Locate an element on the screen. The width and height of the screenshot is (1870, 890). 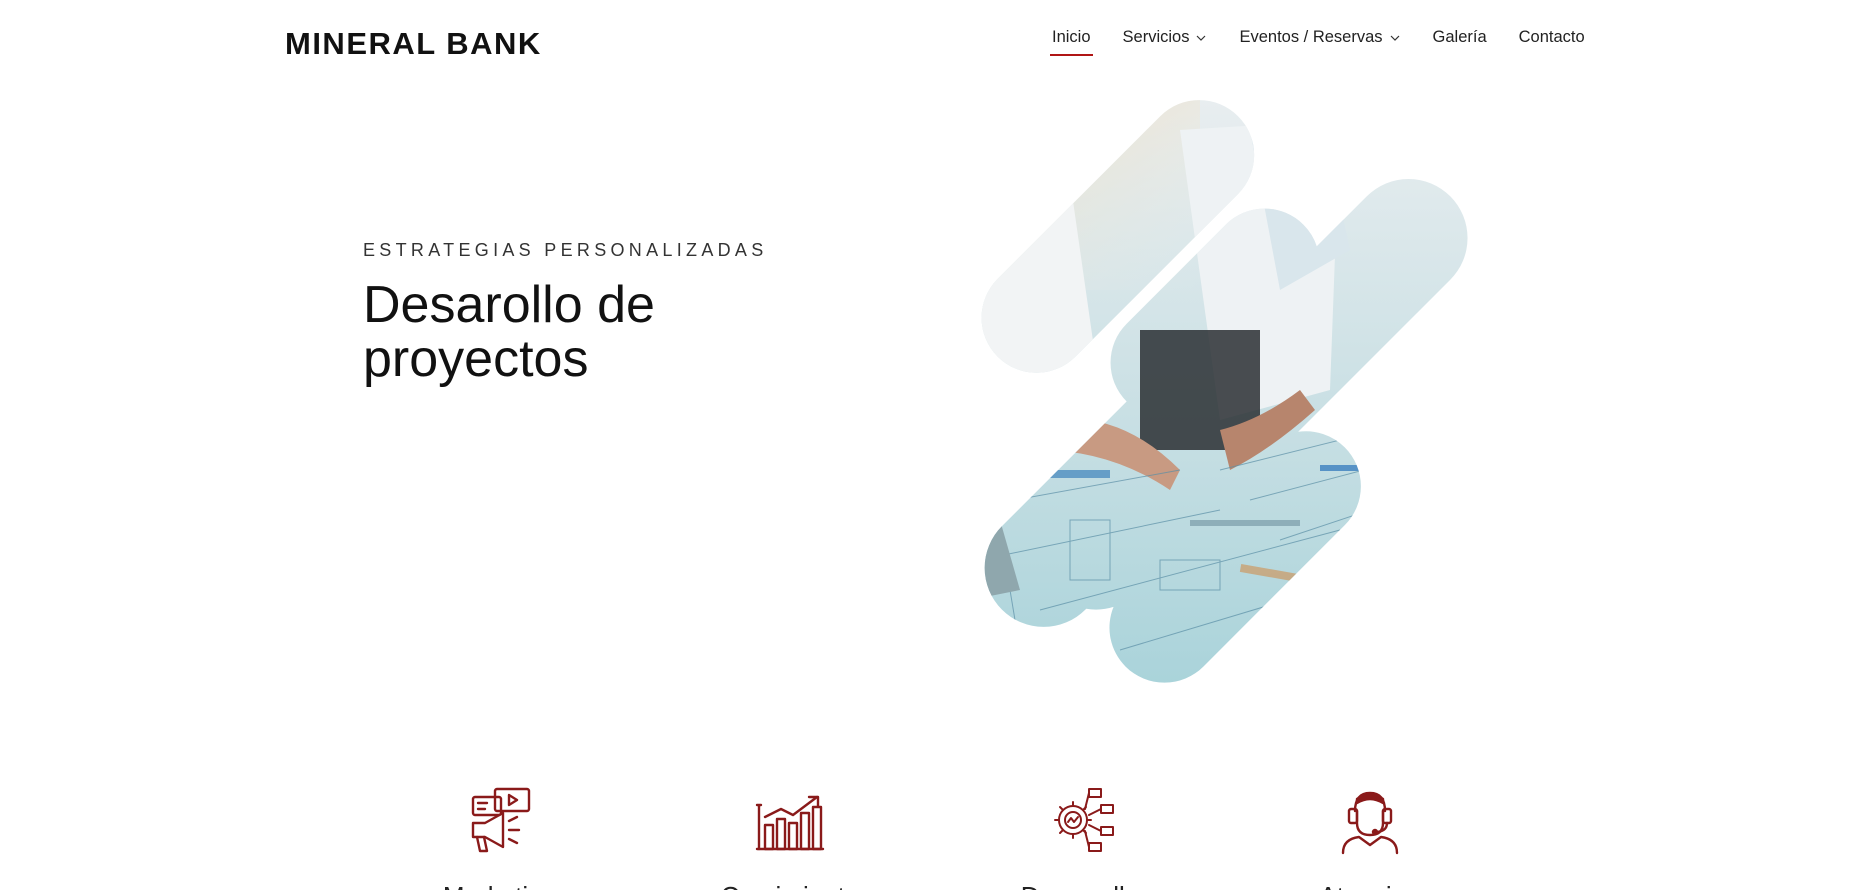
gear-network-icon is located at coordinates (1084, 820).